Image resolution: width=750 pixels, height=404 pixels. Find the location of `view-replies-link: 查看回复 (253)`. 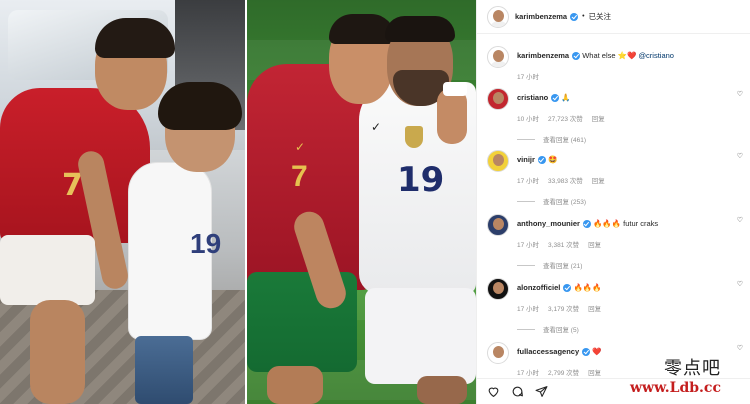

view-replies-link: 查看回复 (253) is located at coordinates (630, 201).